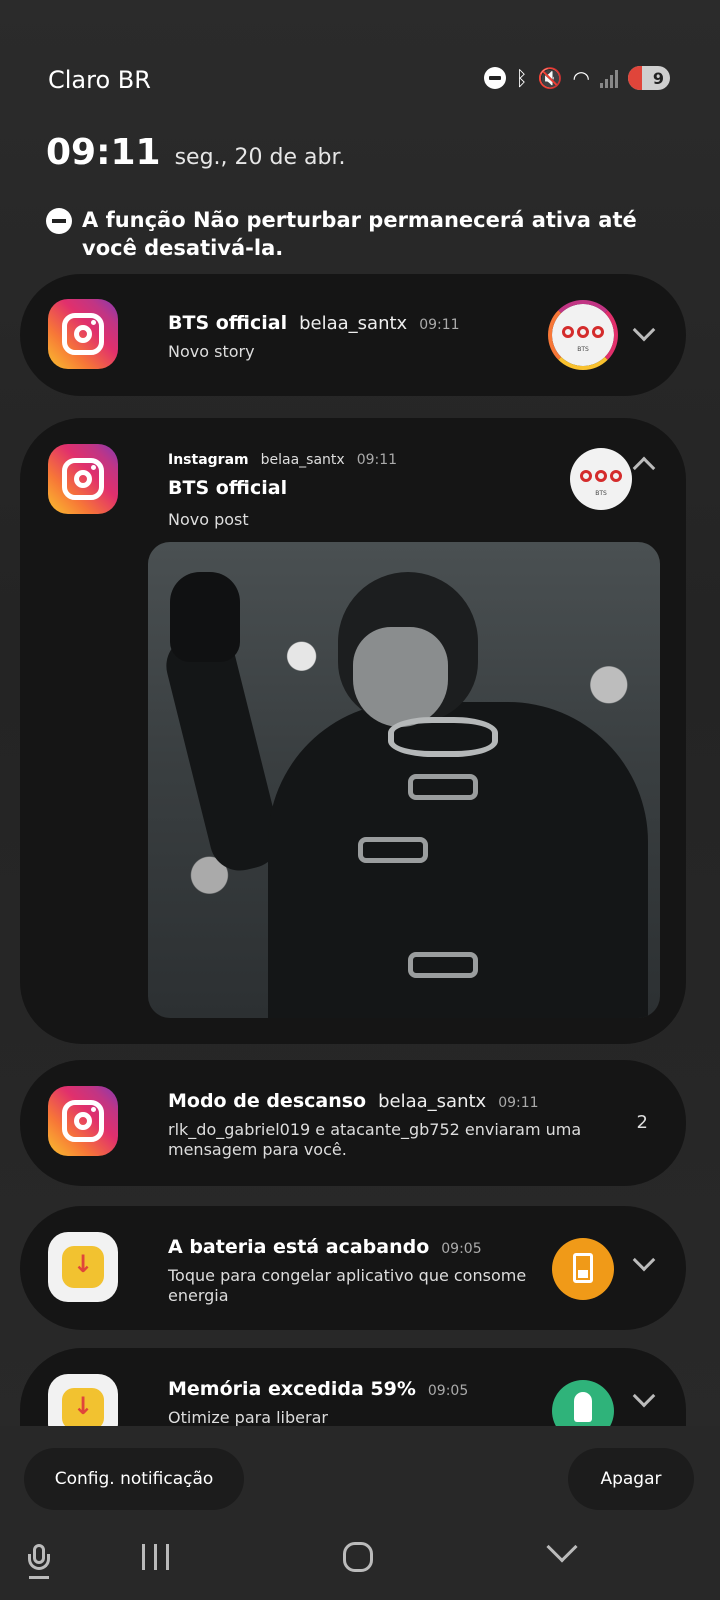 This screenshot has height=1600, width=720. What do you see at coordinates (631, 1479) in the screenshot?
I see `clear-button: Apagar` at bounding box center [631, 1479].